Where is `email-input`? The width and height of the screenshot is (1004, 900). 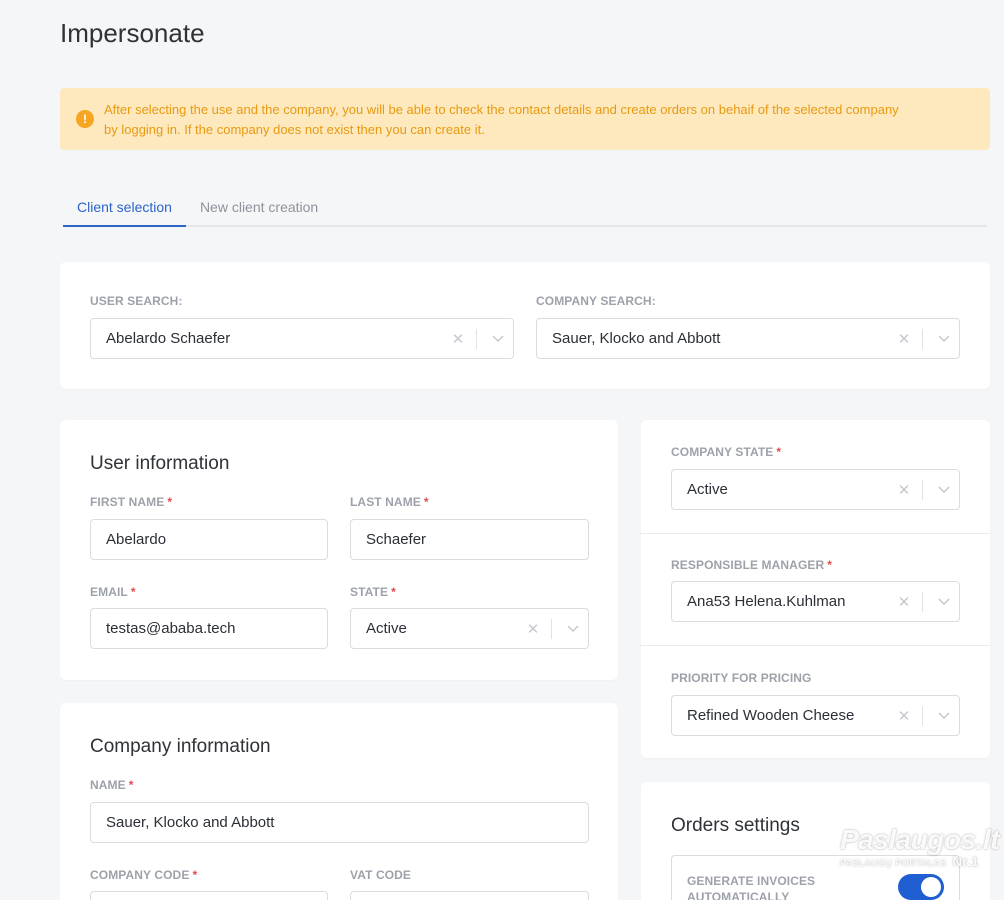
email-input is located at coordinates (216, 628).